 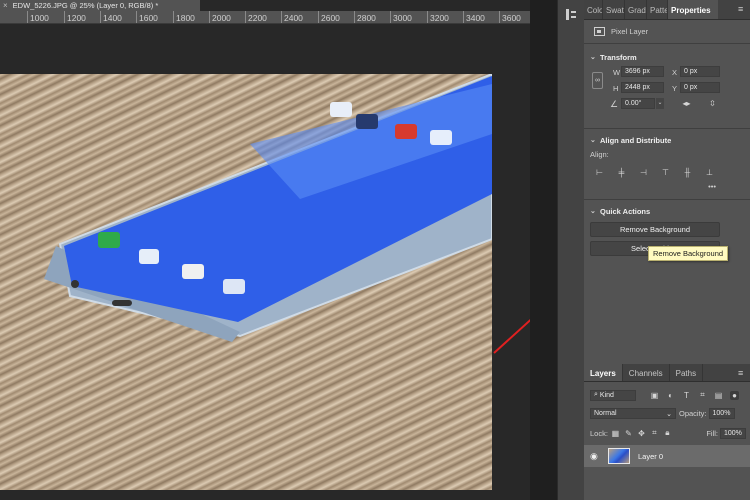 What do you see at coordinates (654, 433) in the screenshot?
I see `lock-artboard-icon: ⌗` at bounding box center [654, 433].